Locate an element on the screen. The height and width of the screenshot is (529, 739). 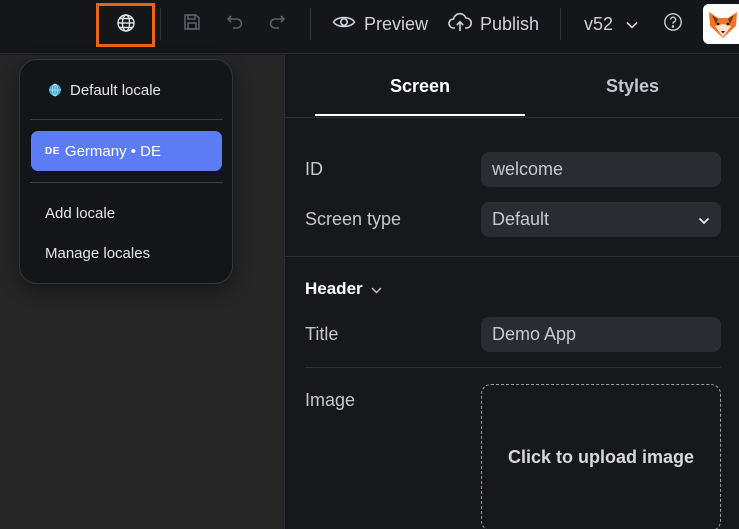
title-field is located at coordinates (601, 334).